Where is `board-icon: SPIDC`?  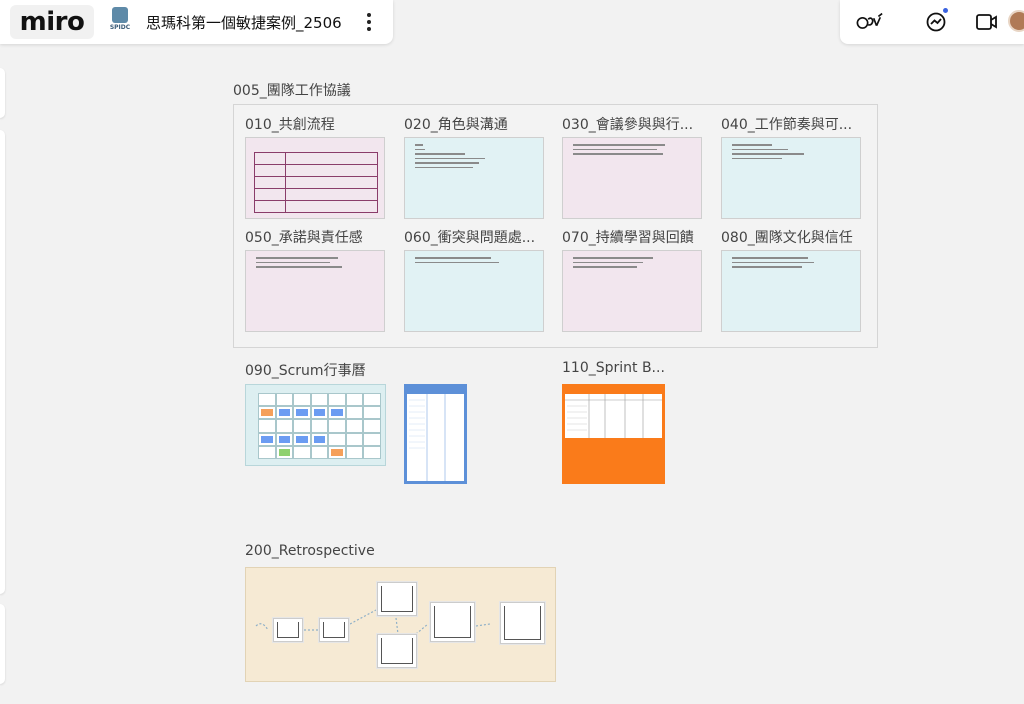
board-icon: SPIDC is located at coordinates (120, 22).